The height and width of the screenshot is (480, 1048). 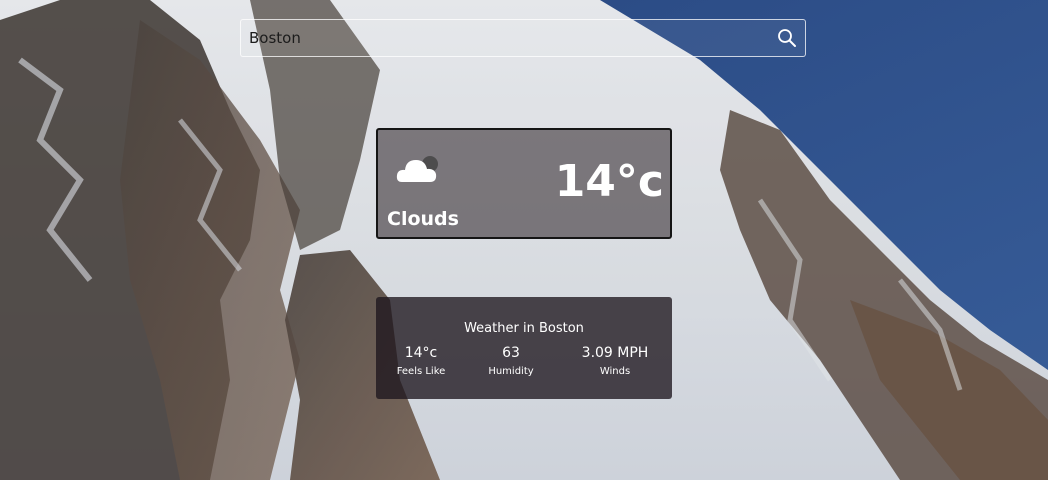 I want to click on search-icon, so click(x=787, y=38).